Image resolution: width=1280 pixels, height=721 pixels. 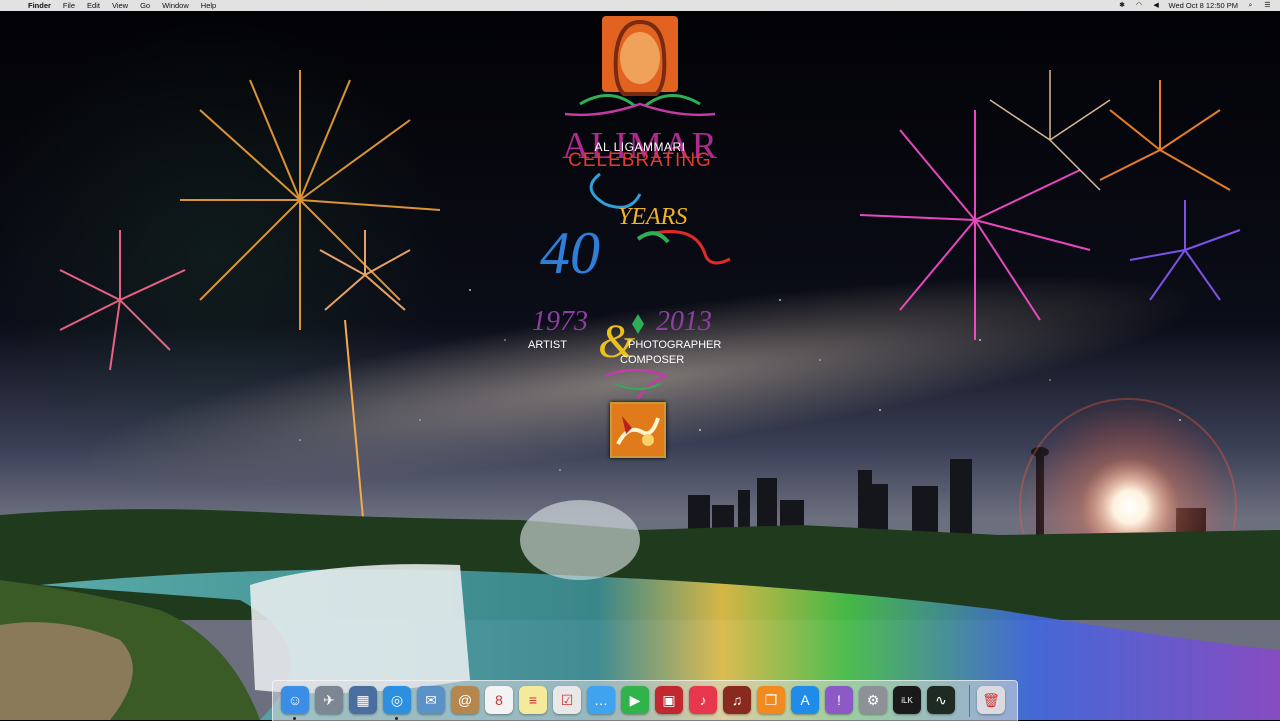 I want to click on menu-clock: Wed Oct 8 12:50 PM, so click(x=1203, y=5).